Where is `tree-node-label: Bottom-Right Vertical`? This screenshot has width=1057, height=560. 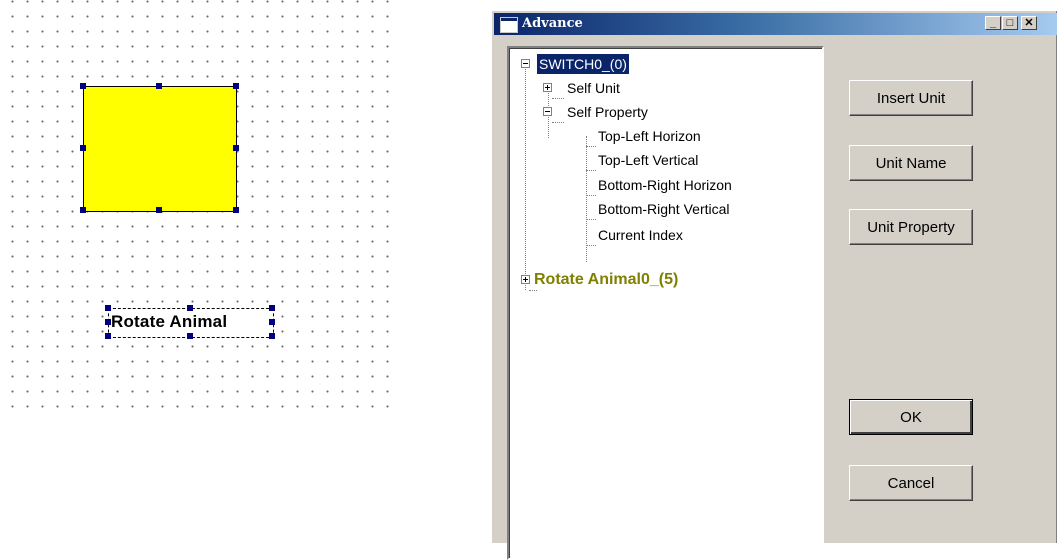 tree-node-label: Bottom-Right Vertical is located at coordinates (664, 209).